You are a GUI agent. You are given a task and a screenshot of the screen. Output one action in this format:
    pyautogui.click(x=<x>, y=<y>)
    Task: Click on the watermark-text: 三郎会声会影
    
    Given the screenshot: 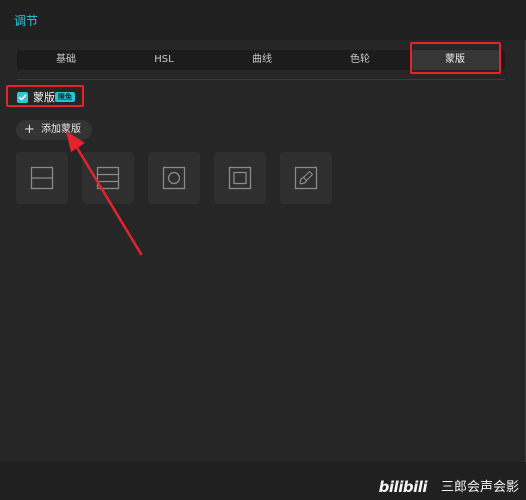 What is the action you would take?
    pyautogui.click(x=479, y=487)
    